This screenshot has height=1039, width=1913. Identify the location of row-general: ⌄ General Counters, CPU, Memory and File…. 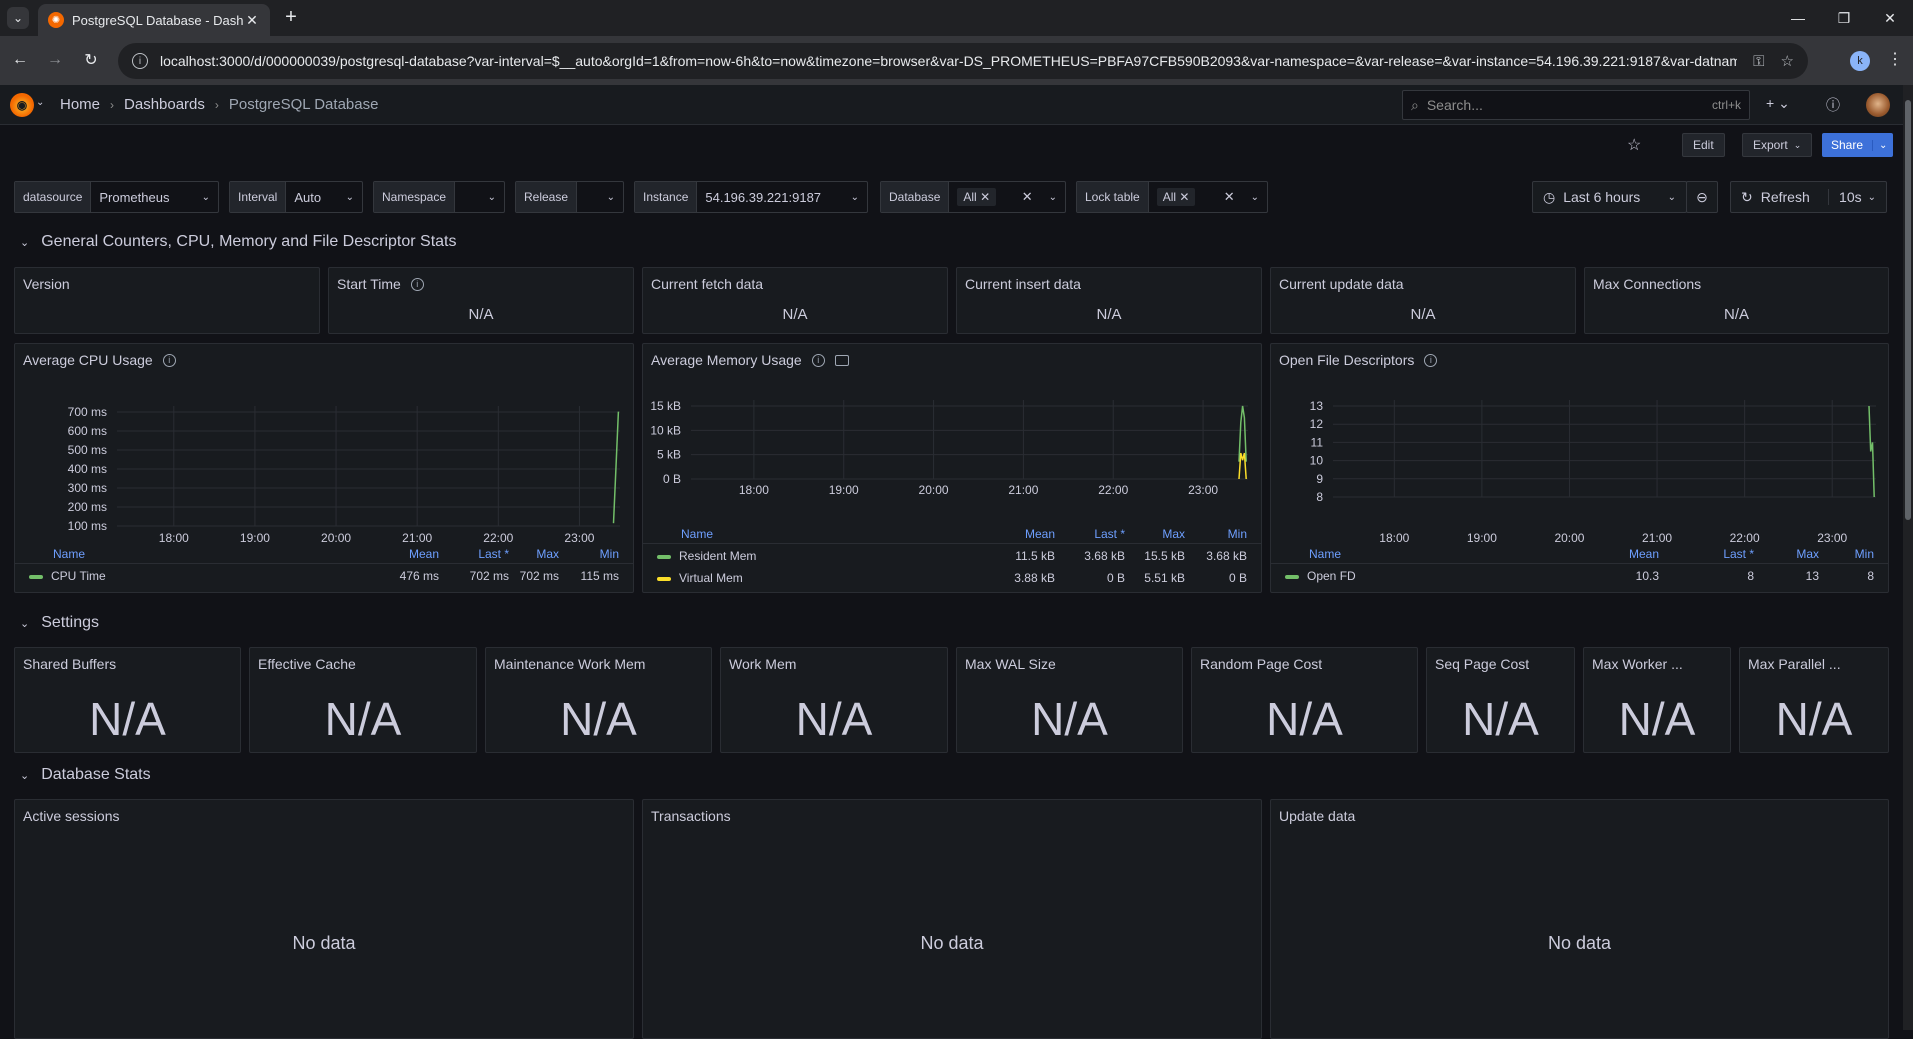
(238, 242).